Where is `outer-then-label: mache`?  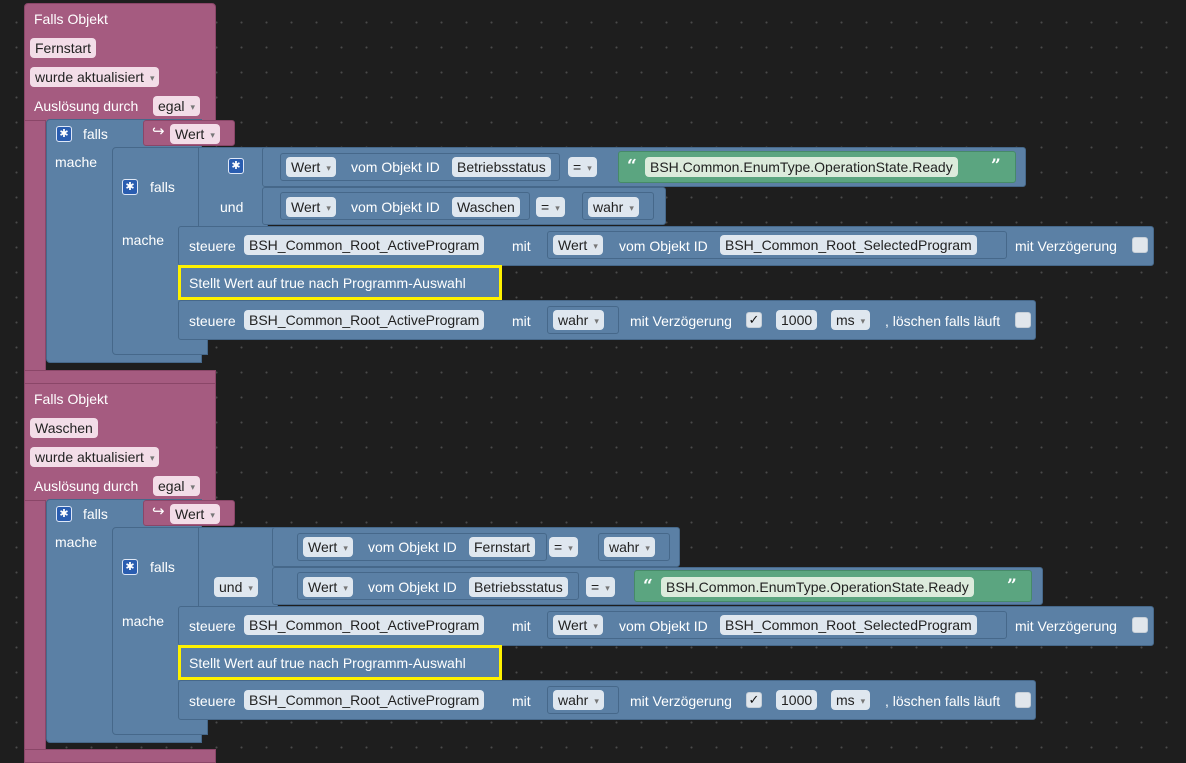 outer-then-label: mache is located at coordinates (76, 162).